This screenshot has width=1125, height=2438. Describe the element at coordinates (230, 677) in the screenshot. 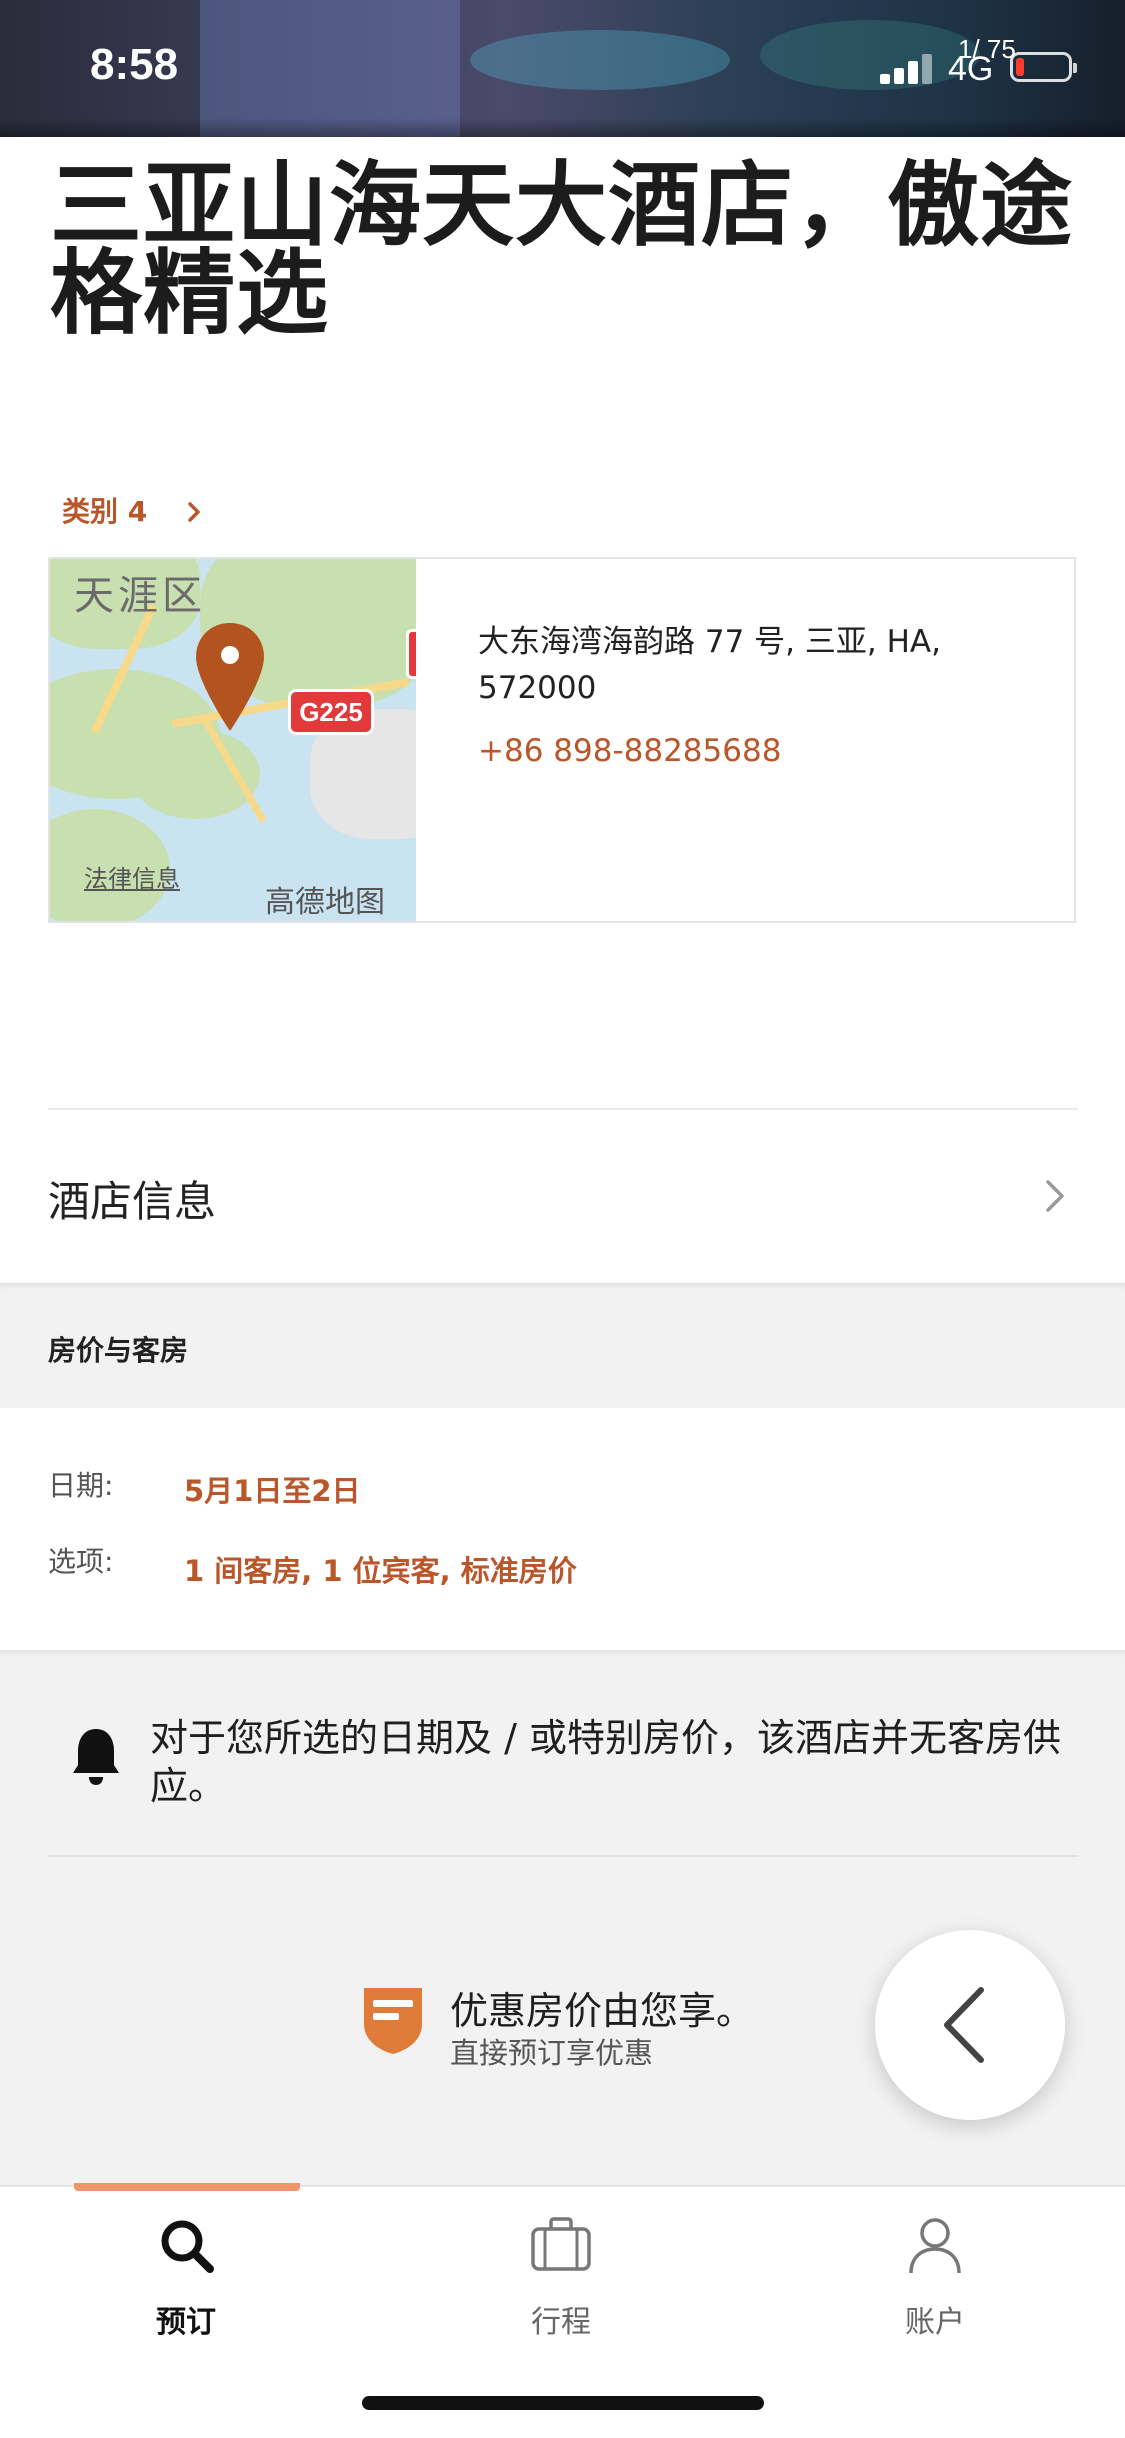

I see `map-pin-icon` at that location.